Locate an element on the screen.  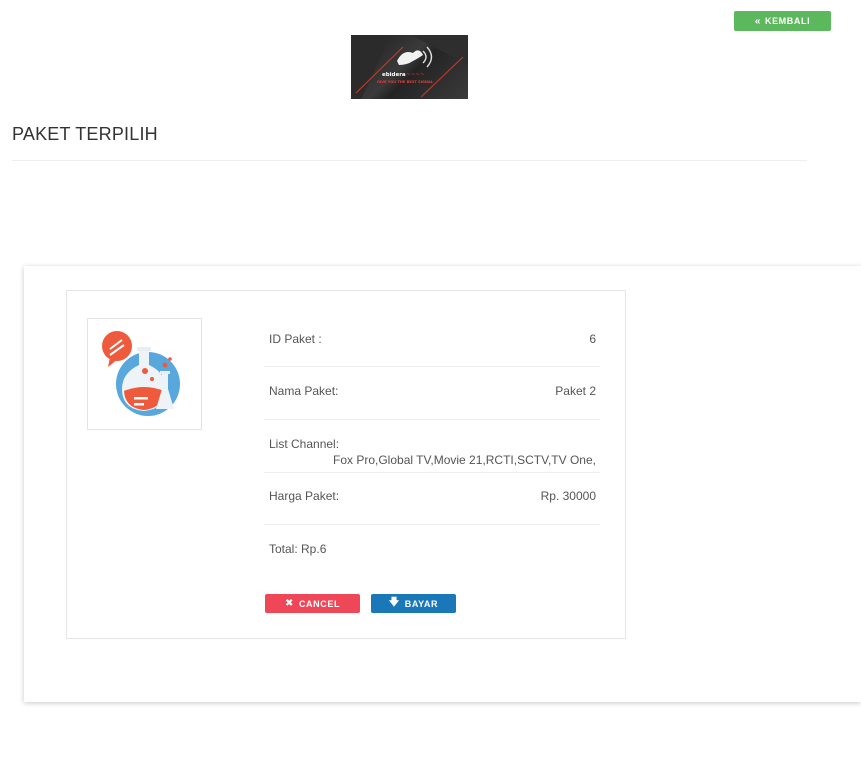
double-chevron-left-icon: « is located at coordinates (757, 21).